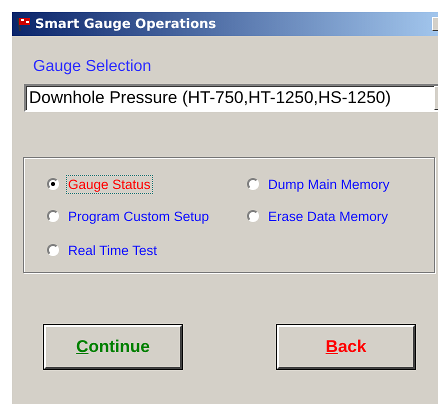  What do you see at coordinates (24, 24) in the screenshot?
I see `flag-icon` at bounding box center [24, 24].